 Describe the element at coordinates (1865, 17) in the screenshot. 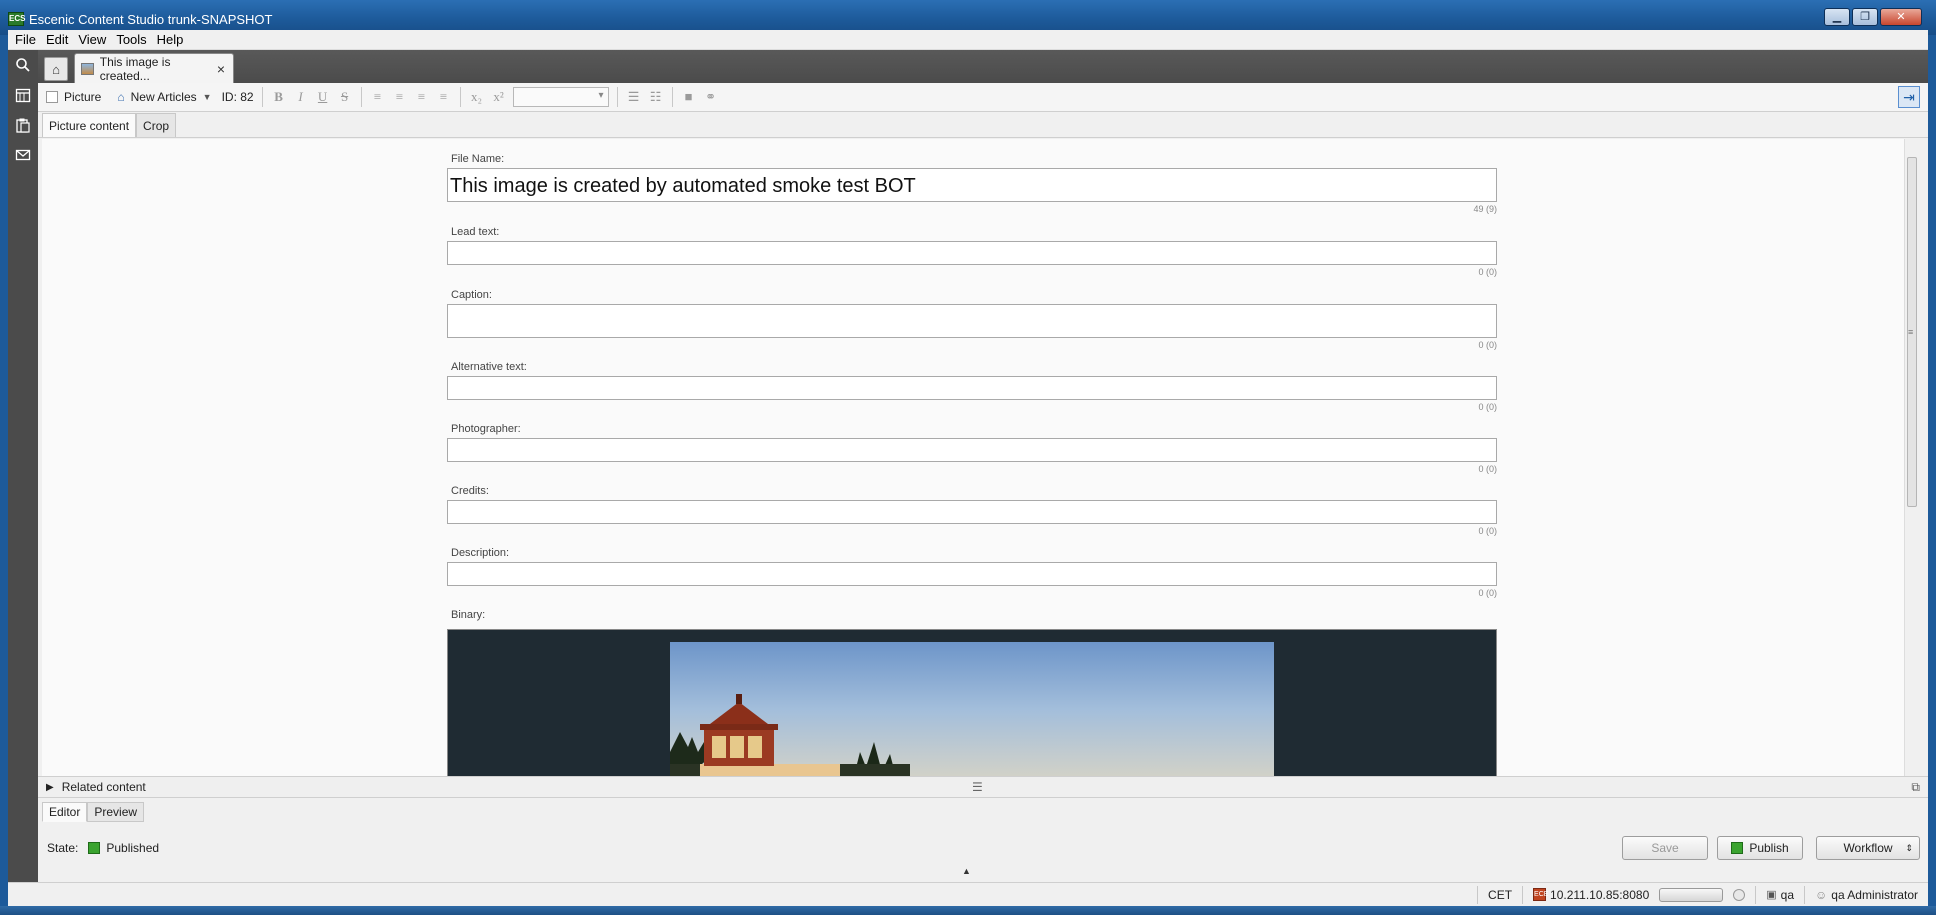

I see `restore-button: ❐` at that location.